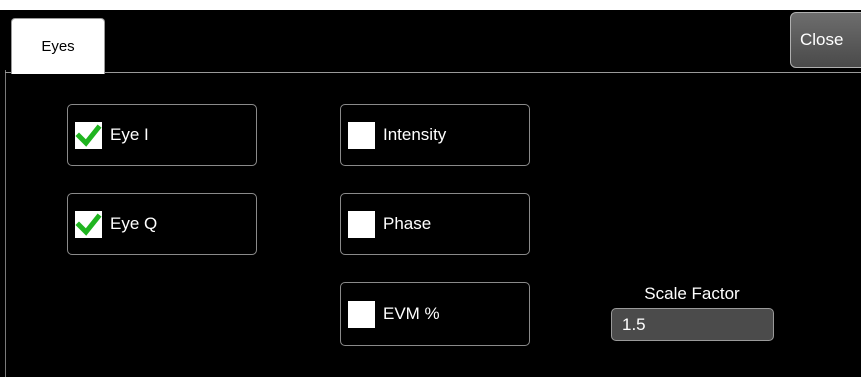 The height and width of the screenshot is (377, 861). What do you see at coordinates (430, 5) in the screenshot?
I see `window-top-strip` at bounding box center [430, 5].